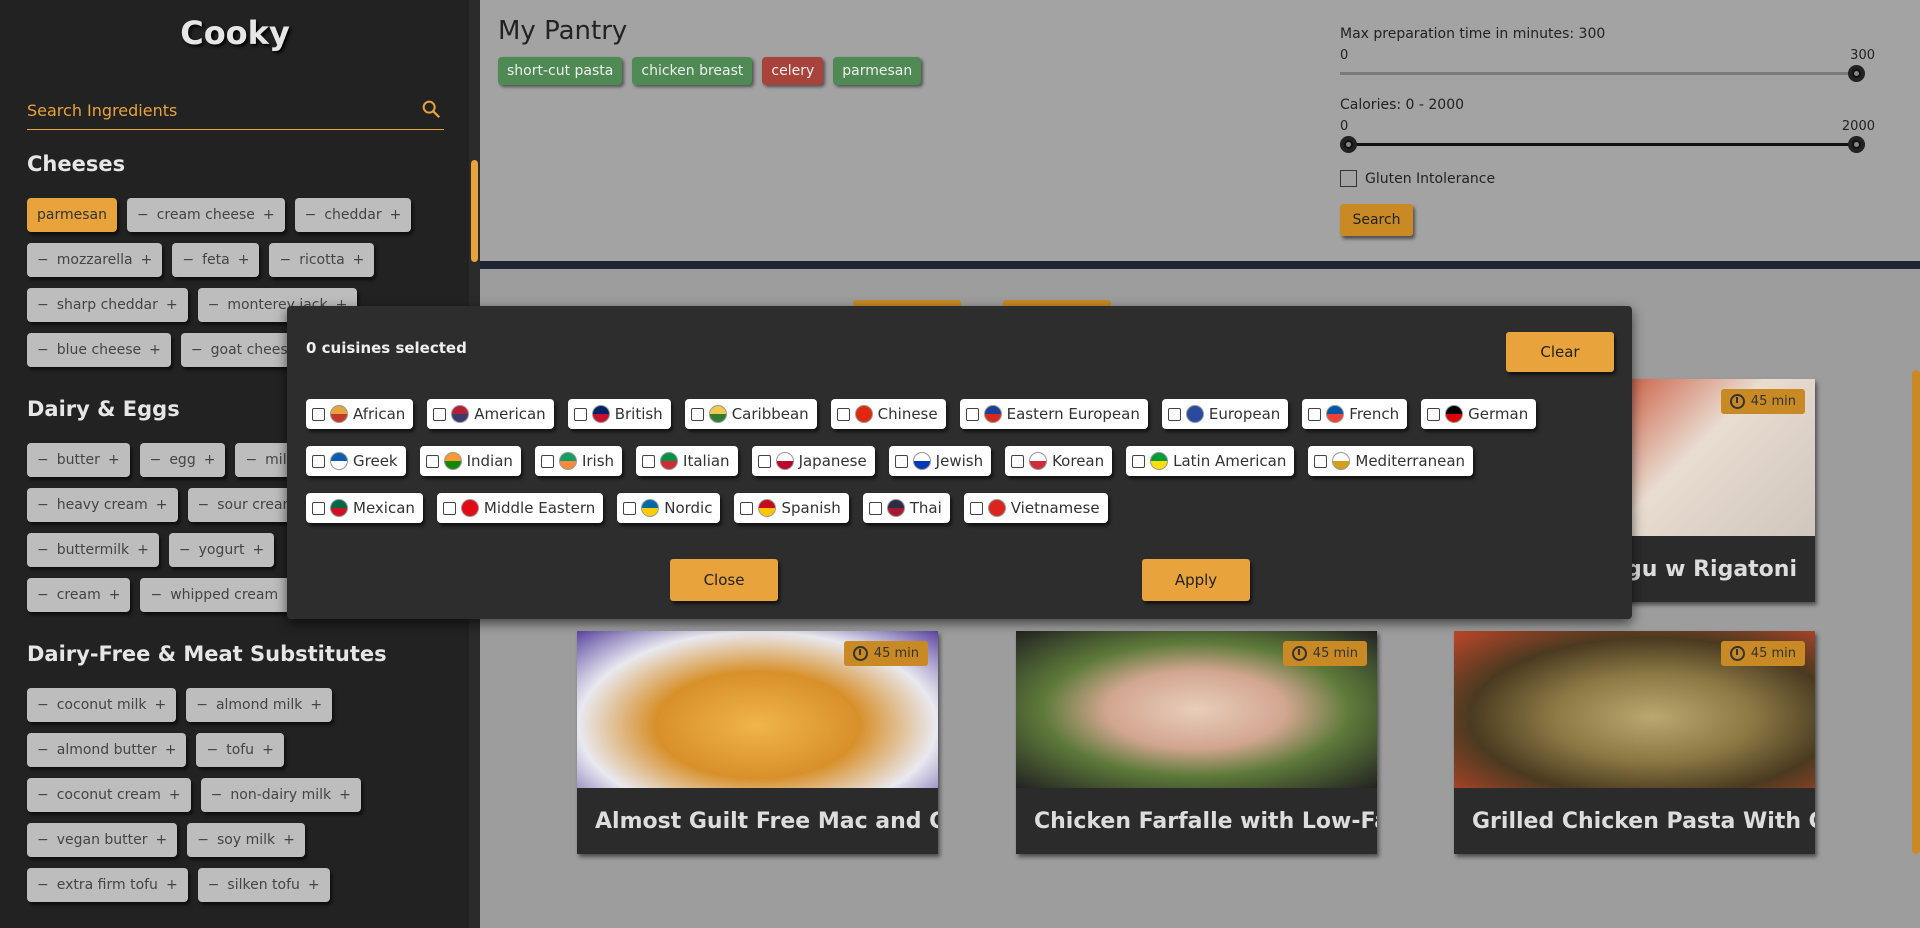  I want to click on cuisine-option: Spanish, so click(791, 508).